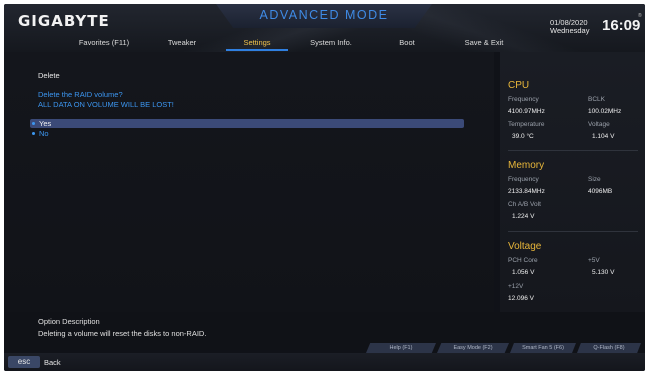 The height and width of the screenshot is (374, 651). What do you see at coordinates (523, 99) in the screenshot?
I see `cpu-frequency-label: Frequency` at bounding box center [523, 99].